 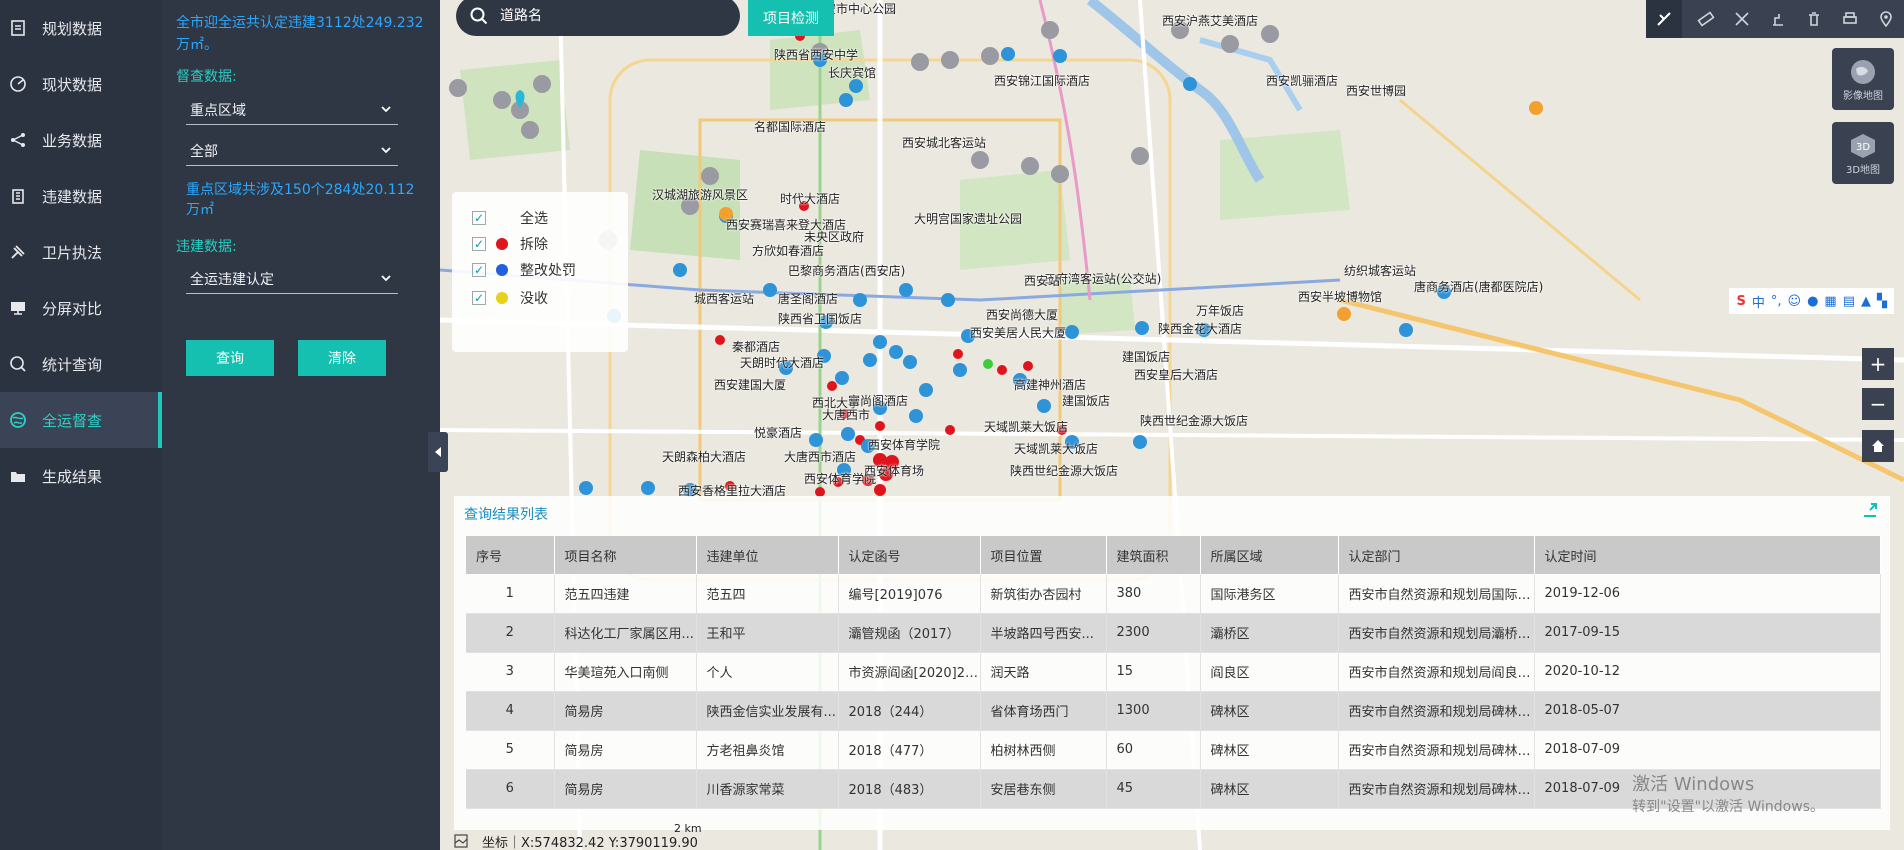 What do you see at coordinates (1200, 328) in the screenshot?
I see `map-poi-label: 陕西金花大酒店` at bounding box center [1200, 328].